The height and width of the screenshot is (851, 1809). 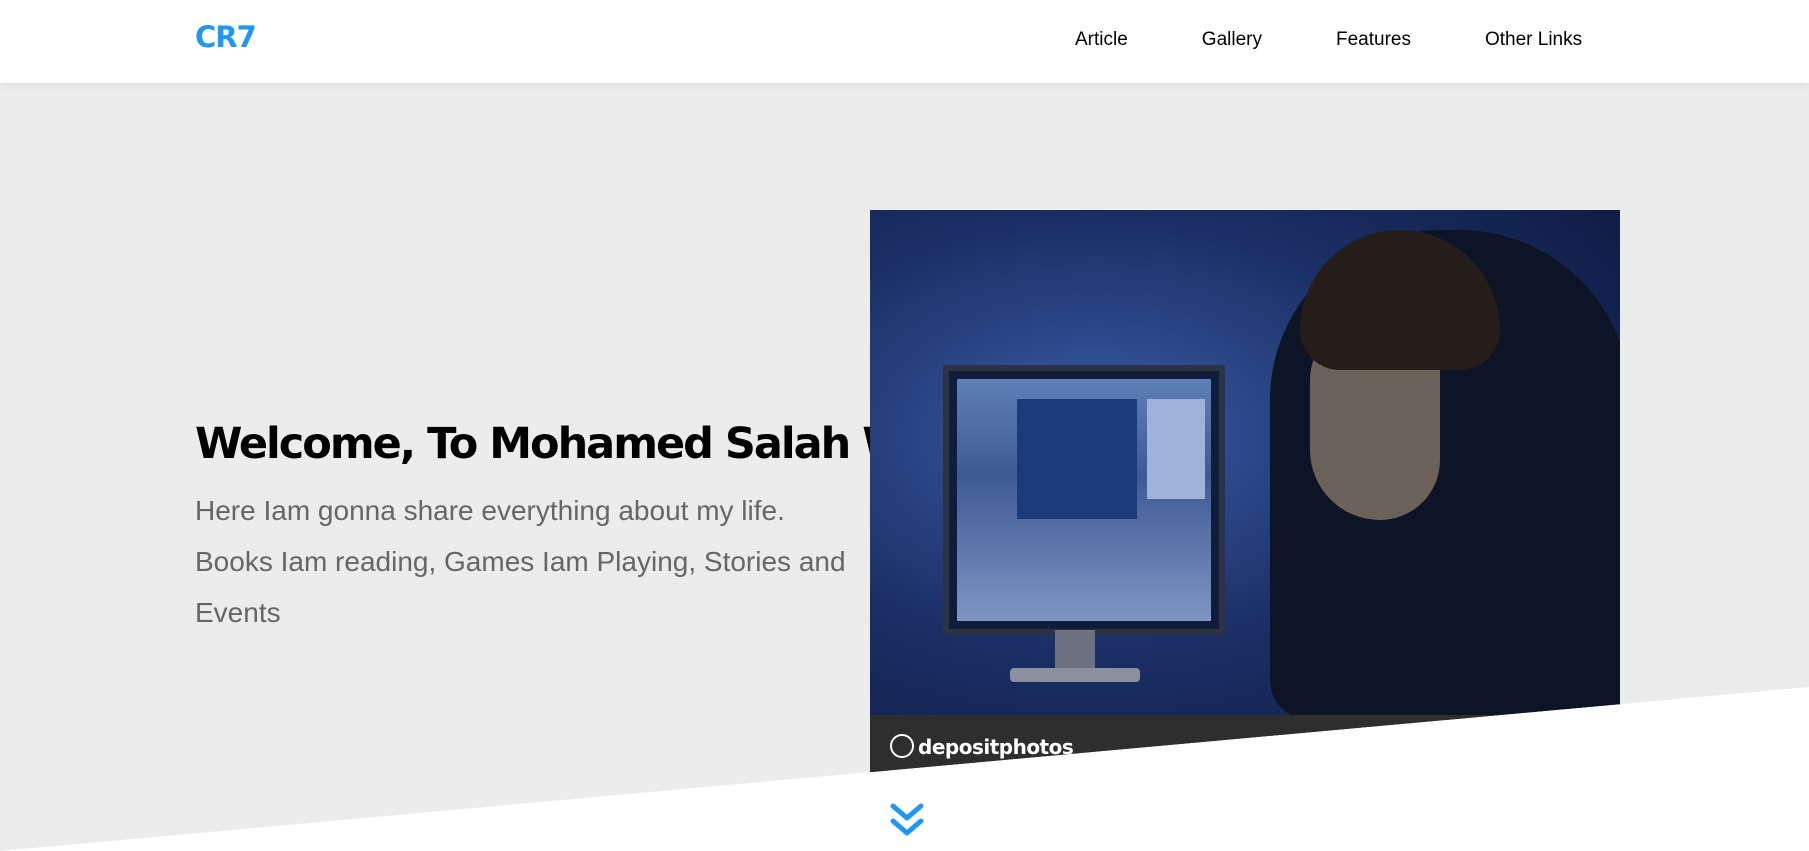 What do you see at coordinates (902, 746) in the screenshot?
I see `camera-icon` at bounding box center [902, 746].